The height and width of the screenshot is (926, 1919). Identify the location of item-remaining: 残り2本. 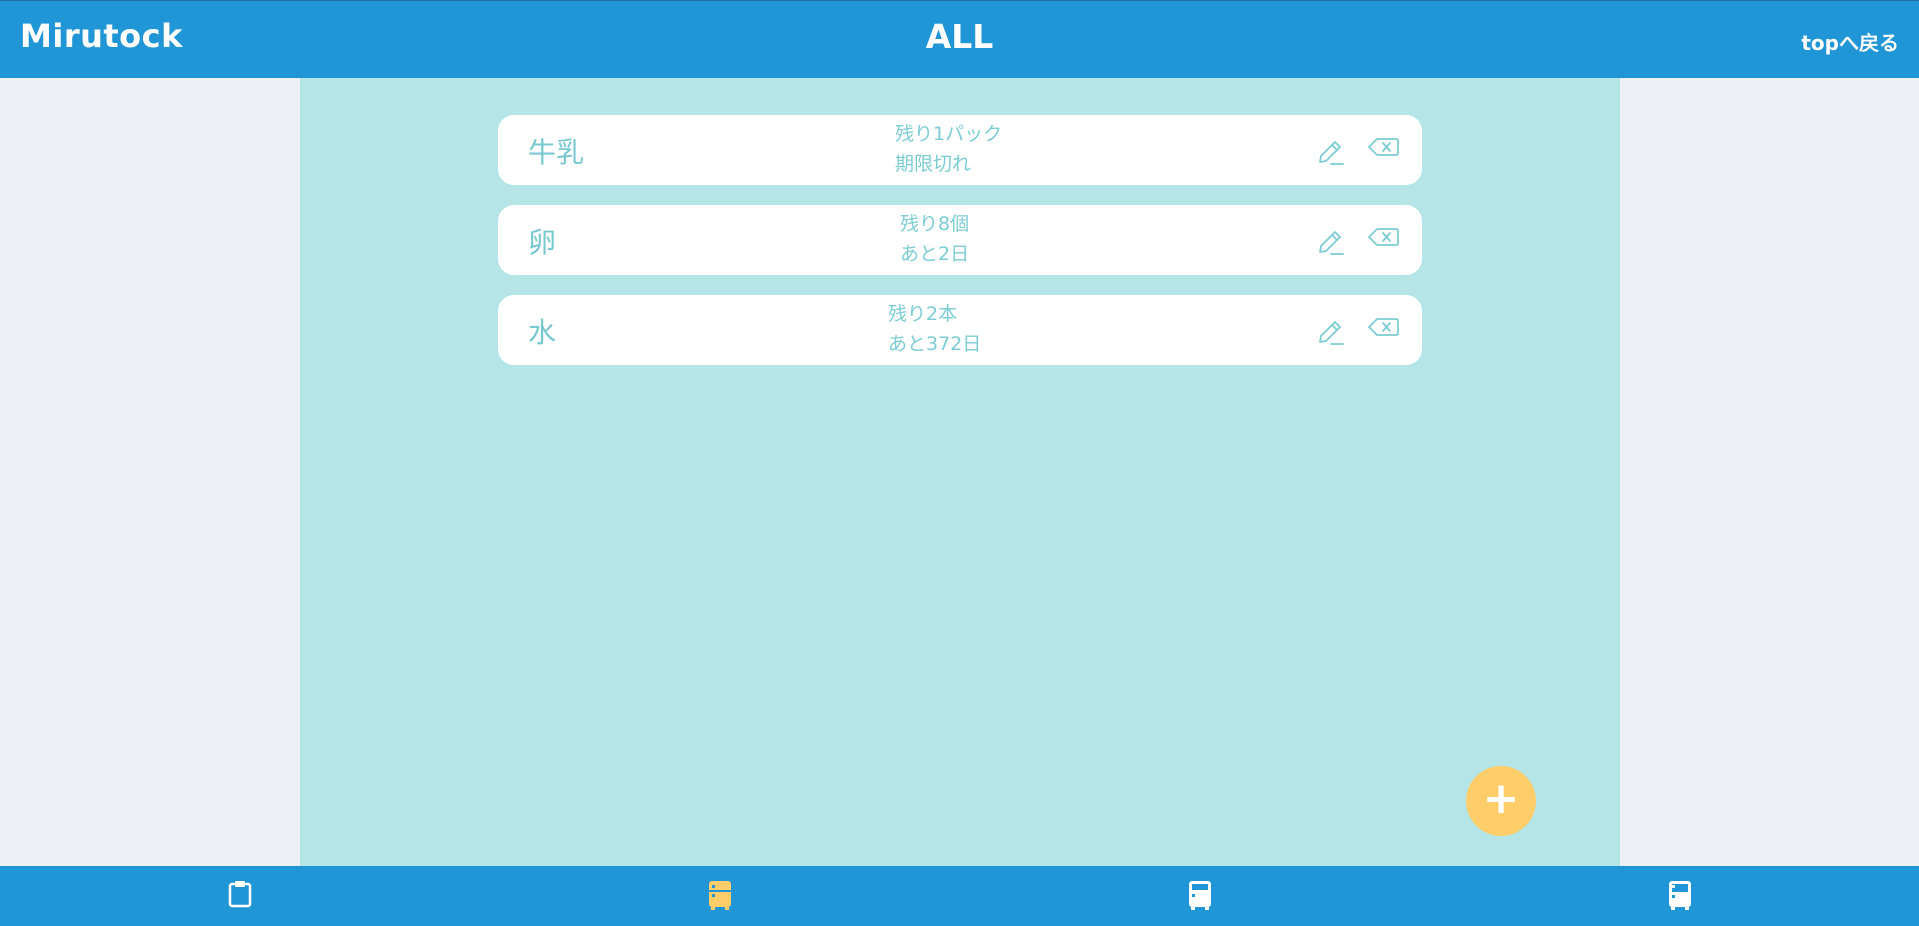
(923, 314).